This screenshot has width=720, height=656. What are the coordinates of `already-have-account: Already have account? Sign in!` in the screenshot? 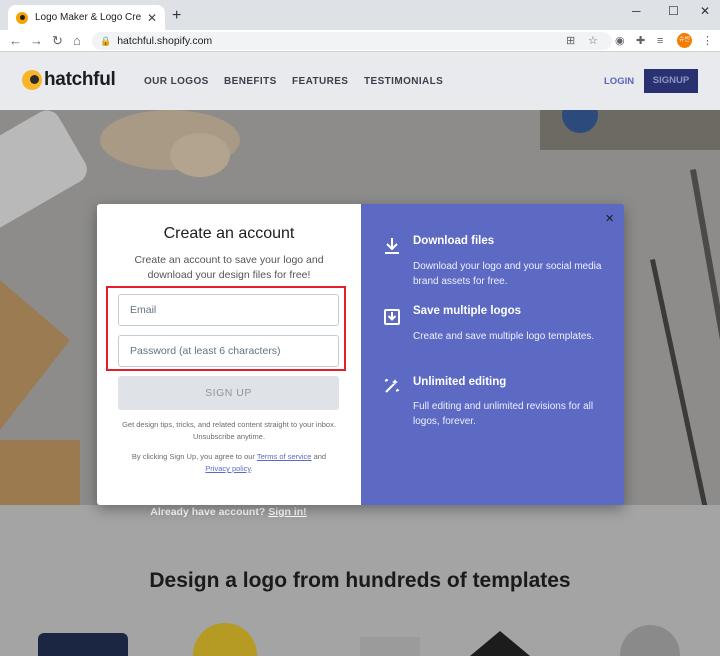 It's located at (228, 512).